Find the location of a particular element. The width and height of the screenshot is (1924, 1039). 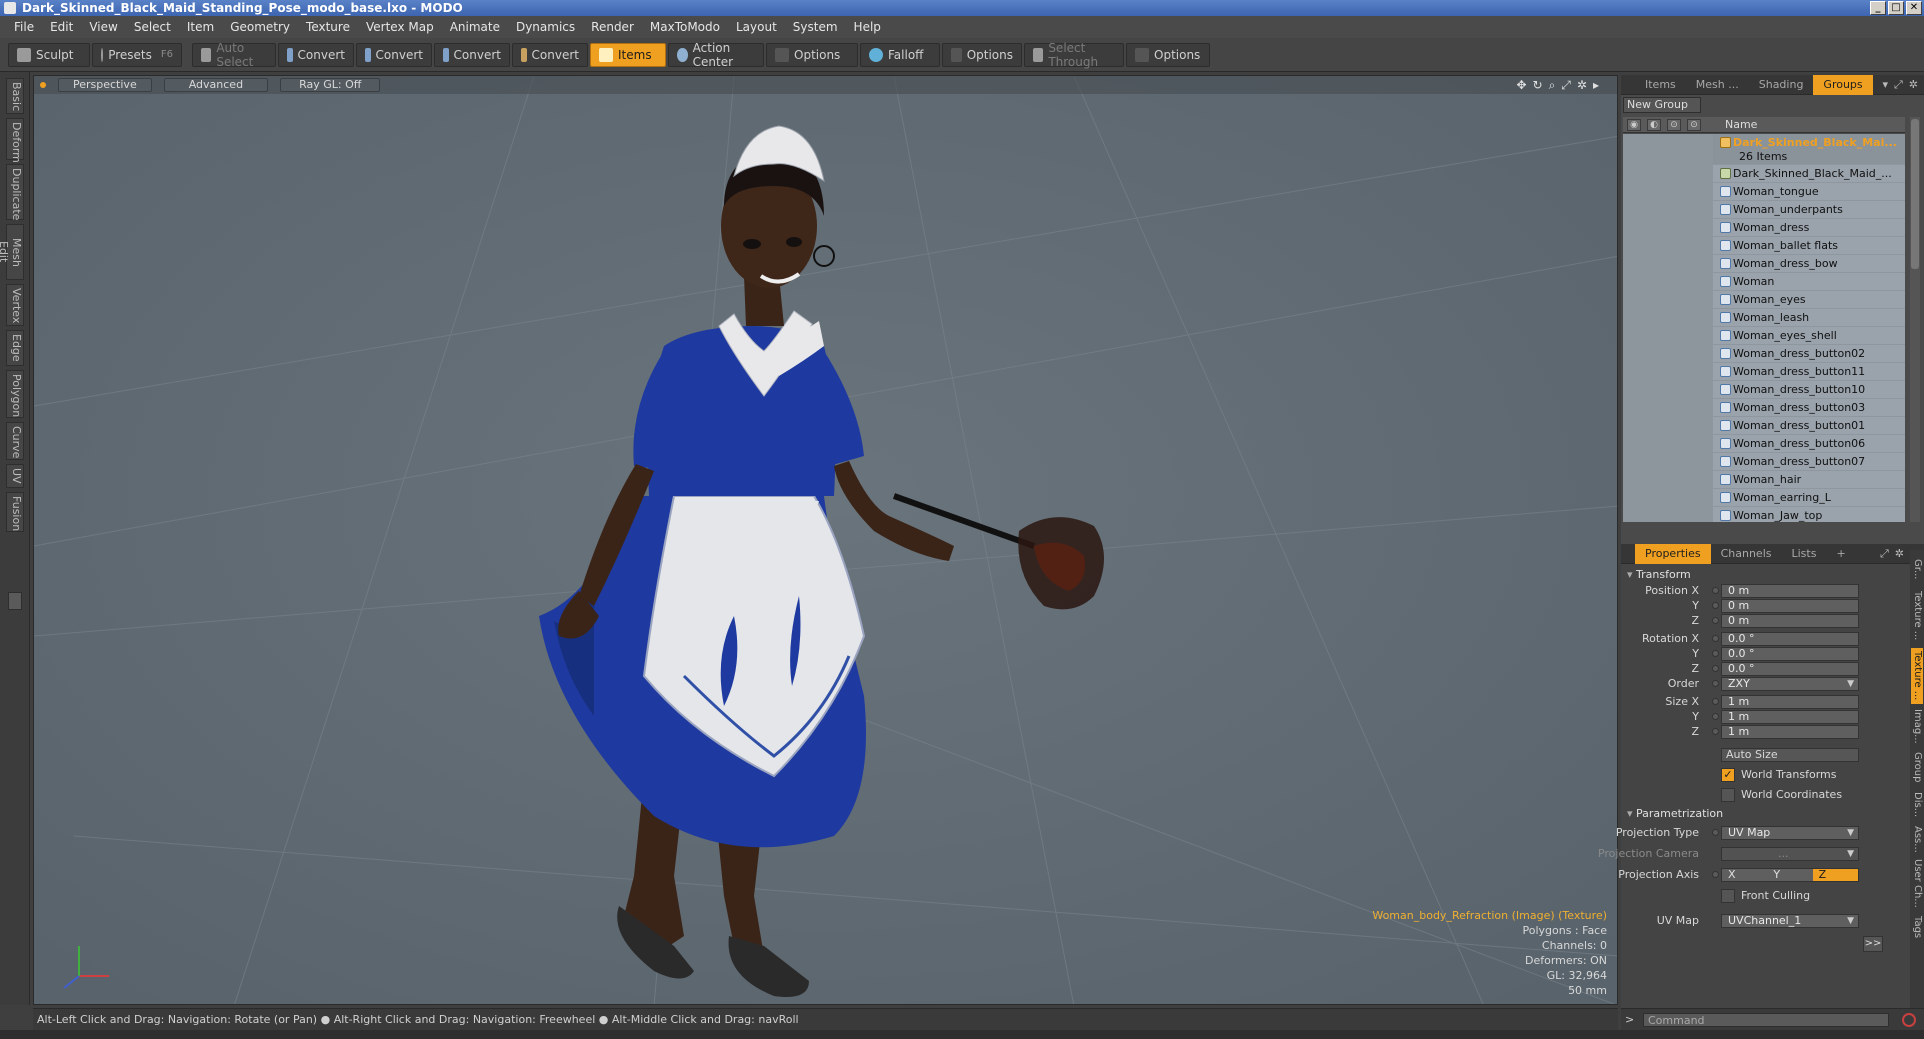

view-mode-dropdown: Perspective is located at coordinates (105, 85).